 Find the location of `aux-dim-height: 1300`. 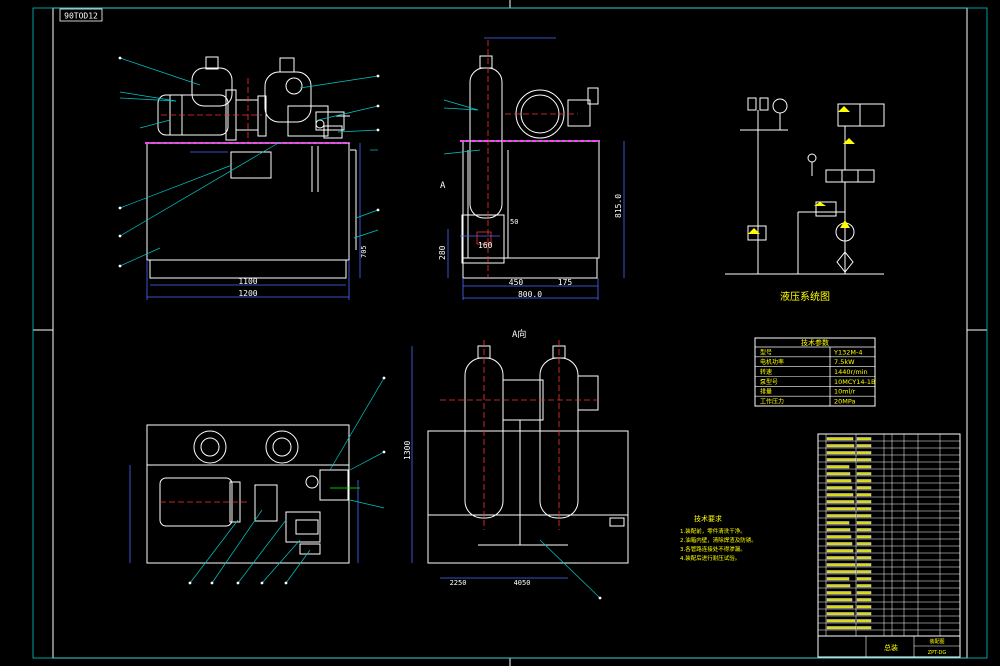

aux-dim-height: 1300 is located at coordinates (407, 450).